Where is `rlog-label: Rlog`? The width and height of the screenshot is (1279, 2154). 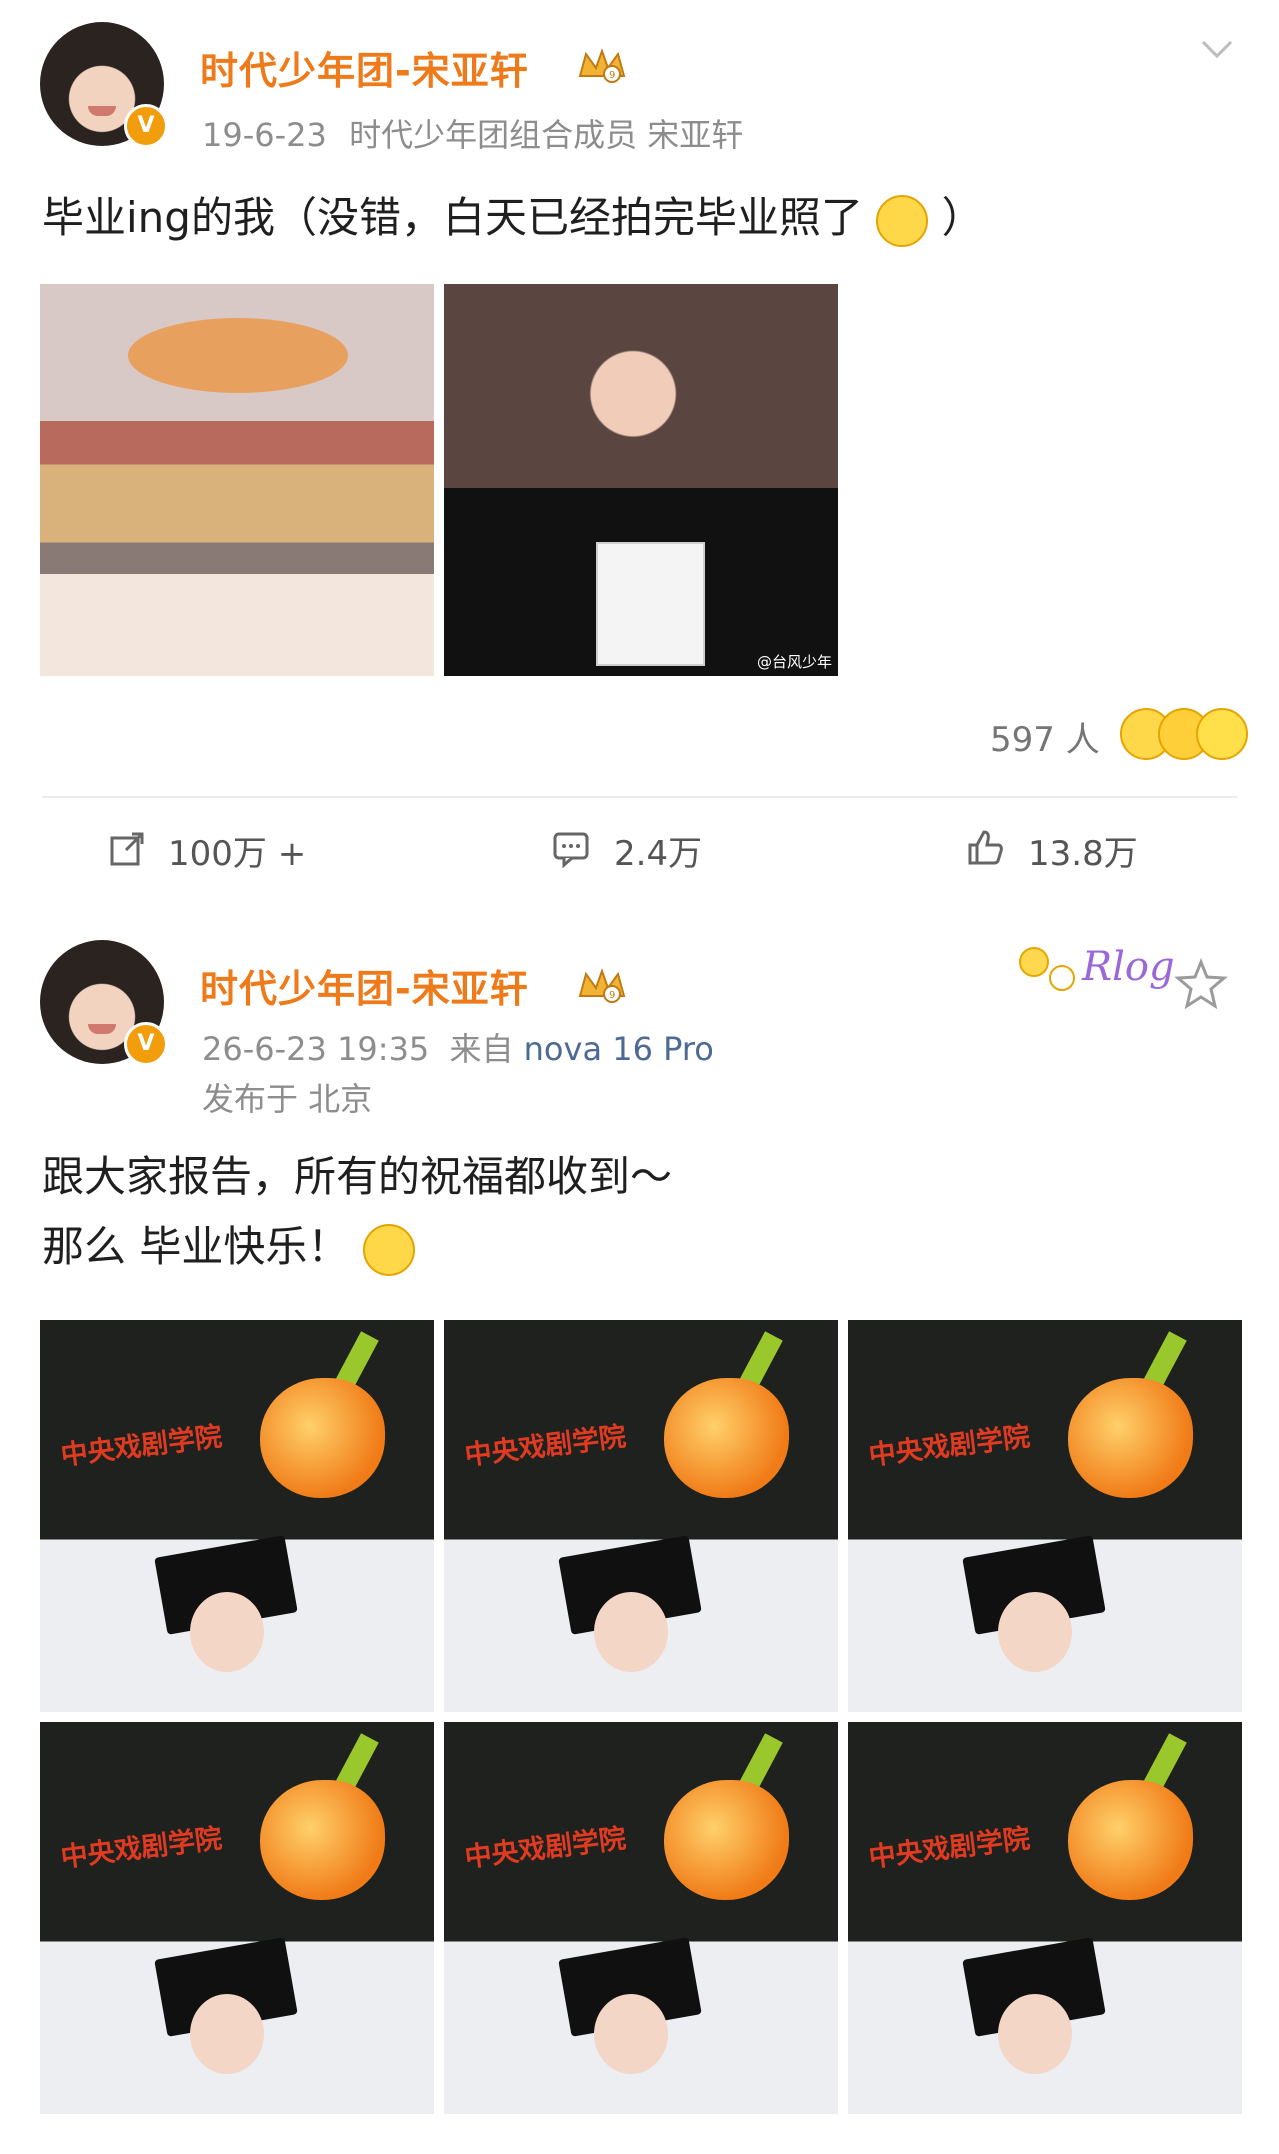
rlog-label: Rlog is located at coordinates (1128, 967).